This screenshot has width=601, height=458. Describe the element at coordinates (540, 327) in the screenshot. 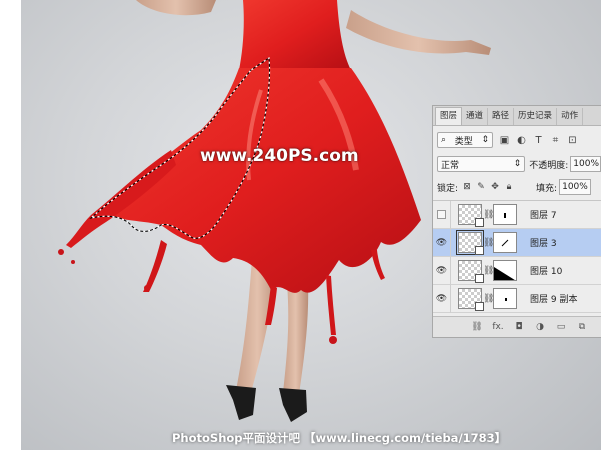

I see `adjustment-layer-icon: ◑` at that location.